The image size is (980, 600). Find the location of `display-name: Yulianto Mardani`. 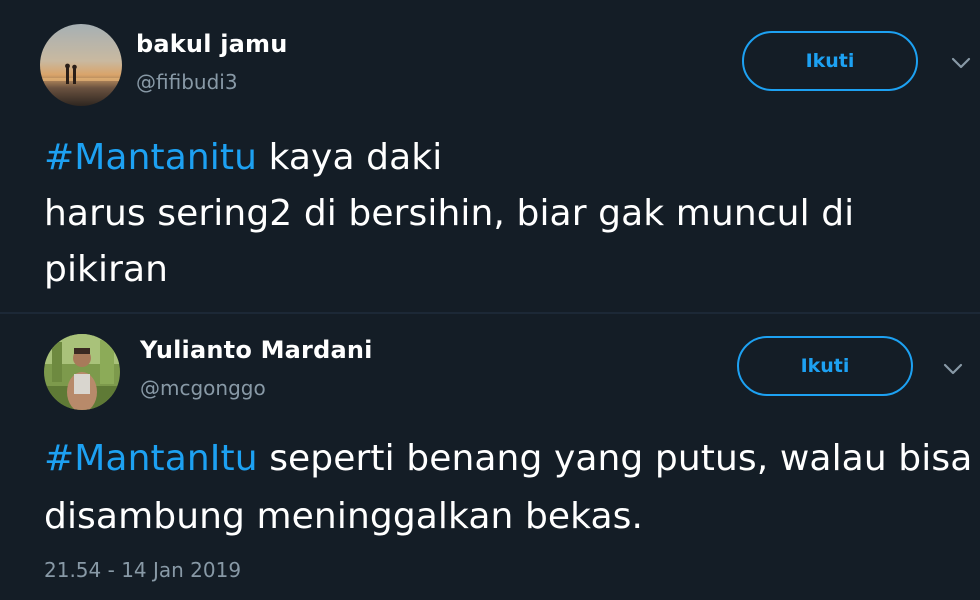

display-name: Yulianto Mardani is located at coordinates (256, 350).